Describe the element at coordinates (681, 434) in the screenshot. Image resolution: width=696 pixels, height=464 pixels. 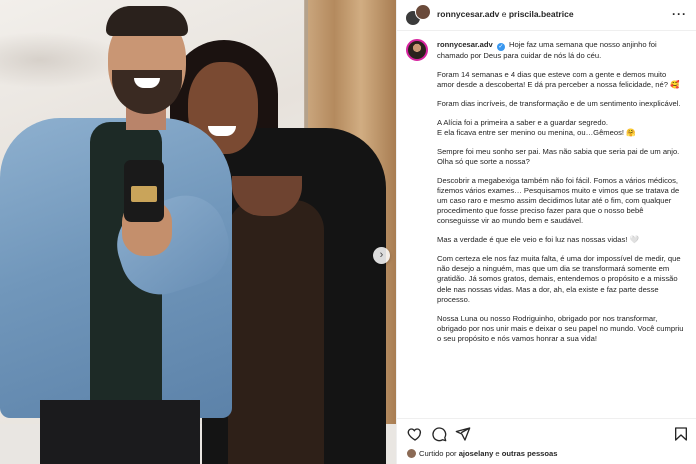
I see `bookmark-icon` at that location.